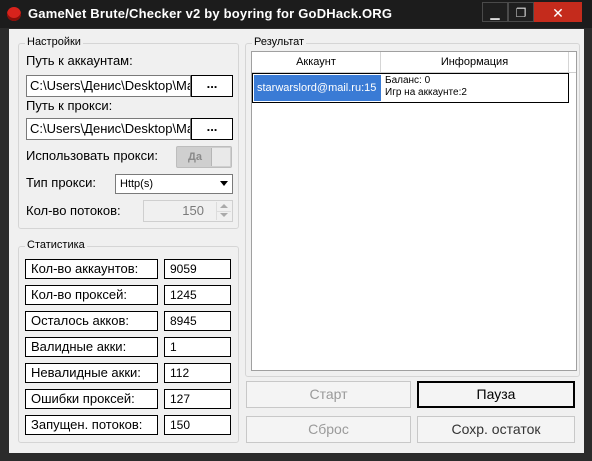 This screenshot has width=592, height=461. I want to click on close-button: ✕, so click(558, 12).